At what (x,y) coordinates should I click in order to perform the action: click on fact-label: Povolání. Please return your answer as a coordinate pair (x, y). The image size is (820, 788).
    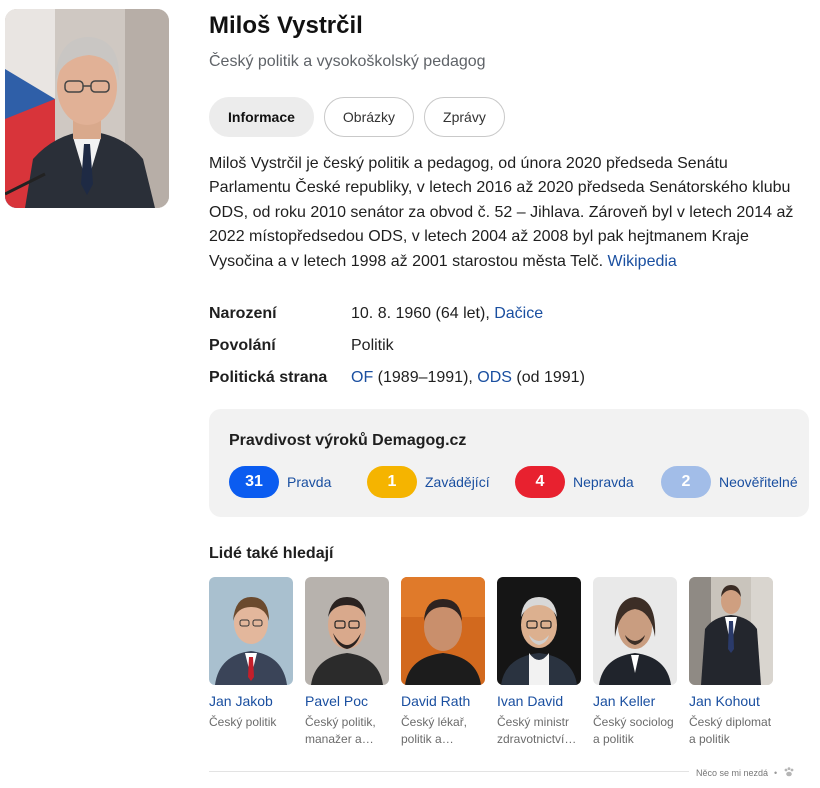
    Looking at the image, I should click on (242, 345).